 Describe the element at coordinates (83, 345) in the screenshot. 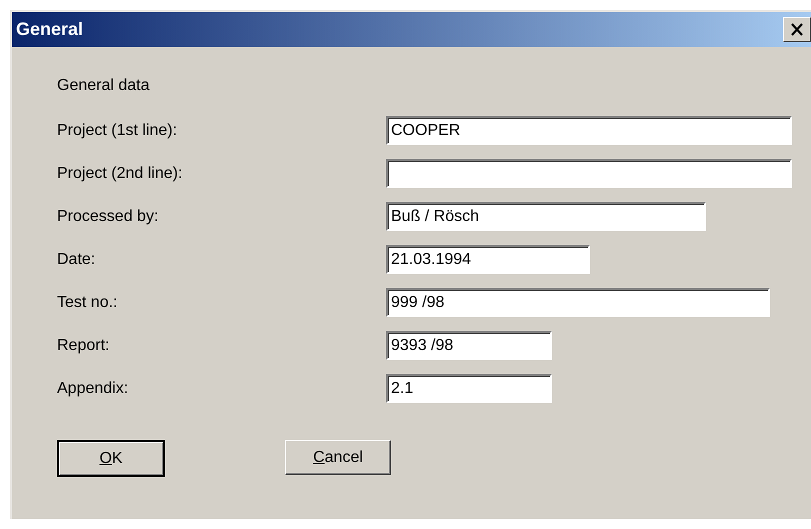

I see `field-label: Report:` at that location.